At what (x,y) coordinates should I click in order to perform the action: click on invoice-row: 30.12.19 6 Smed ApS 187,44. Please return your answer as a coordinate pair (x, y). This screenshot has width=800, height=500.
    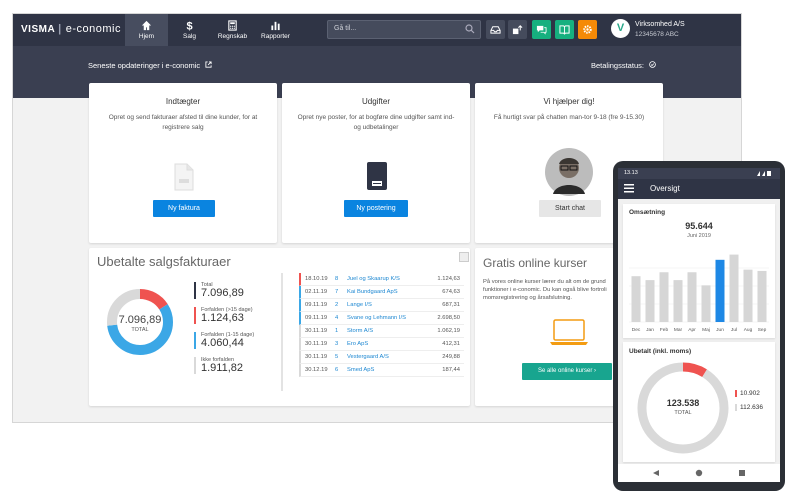
    Looking at the image, I should click on (381, 370).